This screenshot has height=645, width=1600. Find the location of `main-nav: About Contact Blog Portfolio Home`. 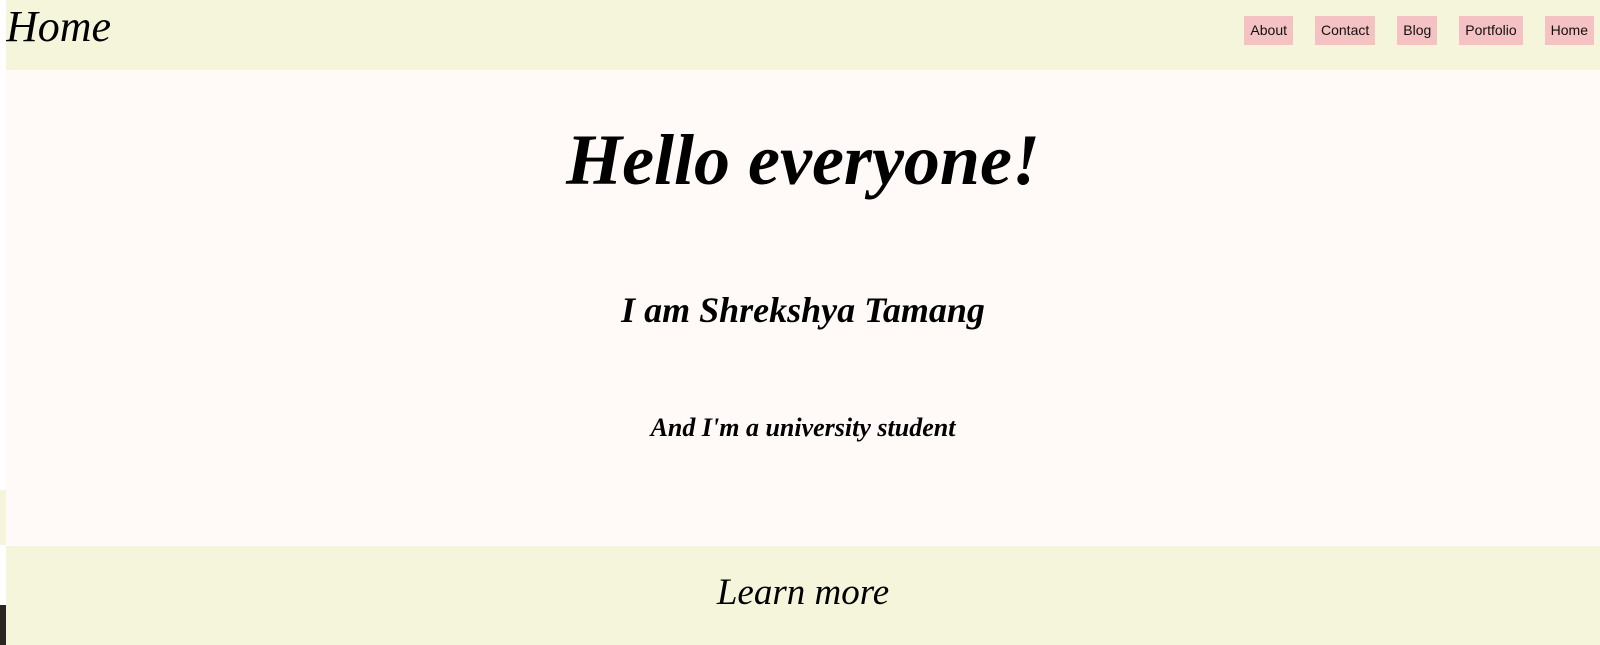

main-nav: About Contact Blog Portfolio Home is located at coordinates (1419, 31).